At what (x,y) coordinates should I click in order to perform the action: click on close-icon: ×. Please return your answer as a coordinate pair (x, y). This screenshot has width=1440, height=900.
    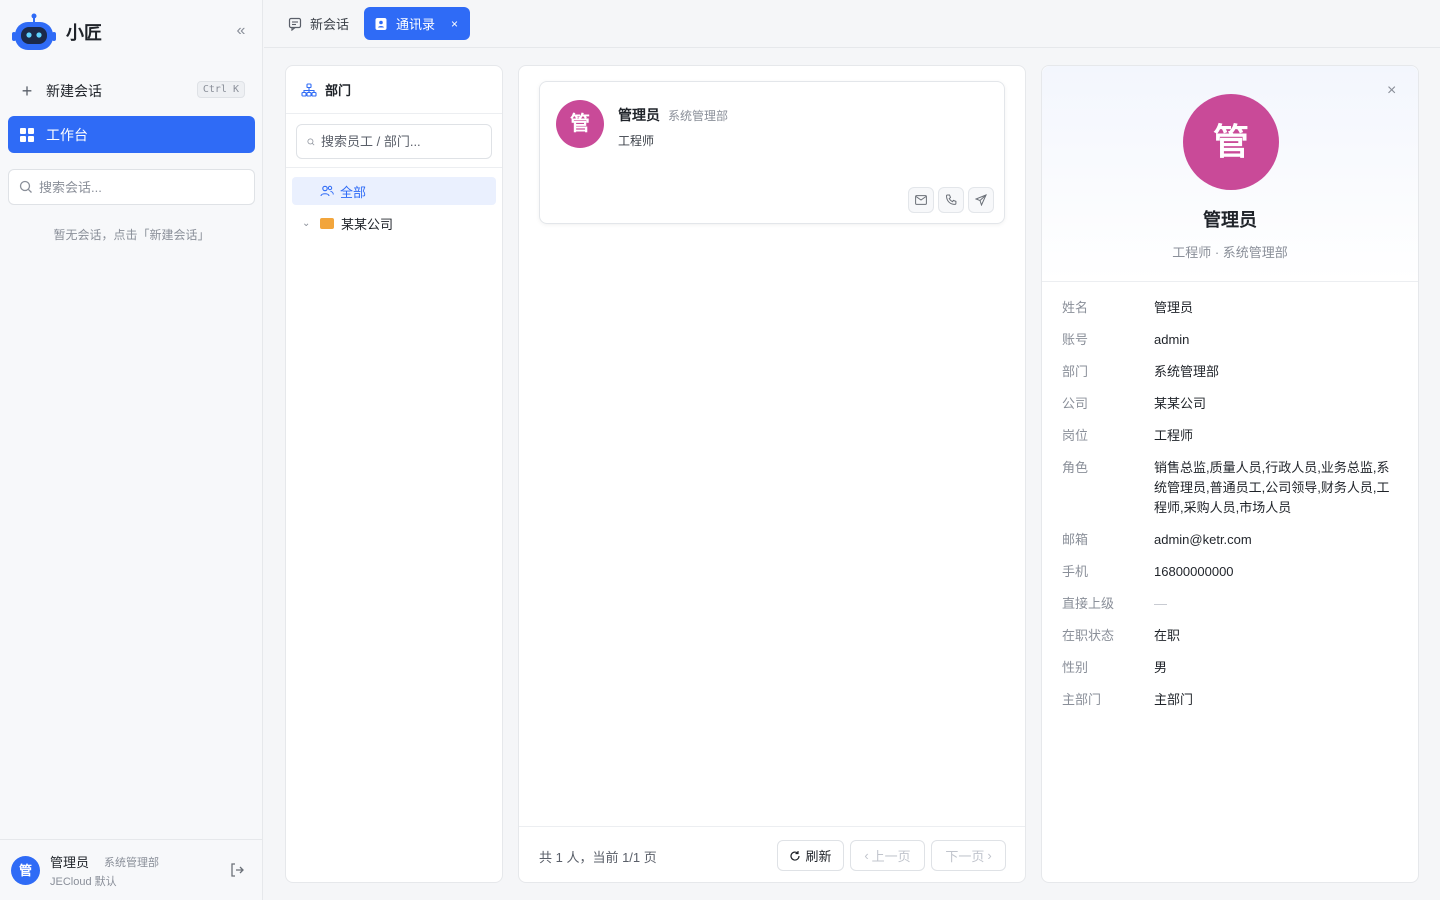
    Looking at the image, I should click on (1391, 91).